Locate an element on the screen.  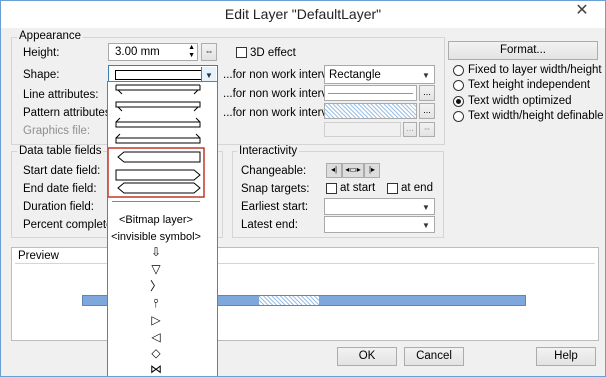
changeable-label: Changeable: is located at coordinates (274, 171).